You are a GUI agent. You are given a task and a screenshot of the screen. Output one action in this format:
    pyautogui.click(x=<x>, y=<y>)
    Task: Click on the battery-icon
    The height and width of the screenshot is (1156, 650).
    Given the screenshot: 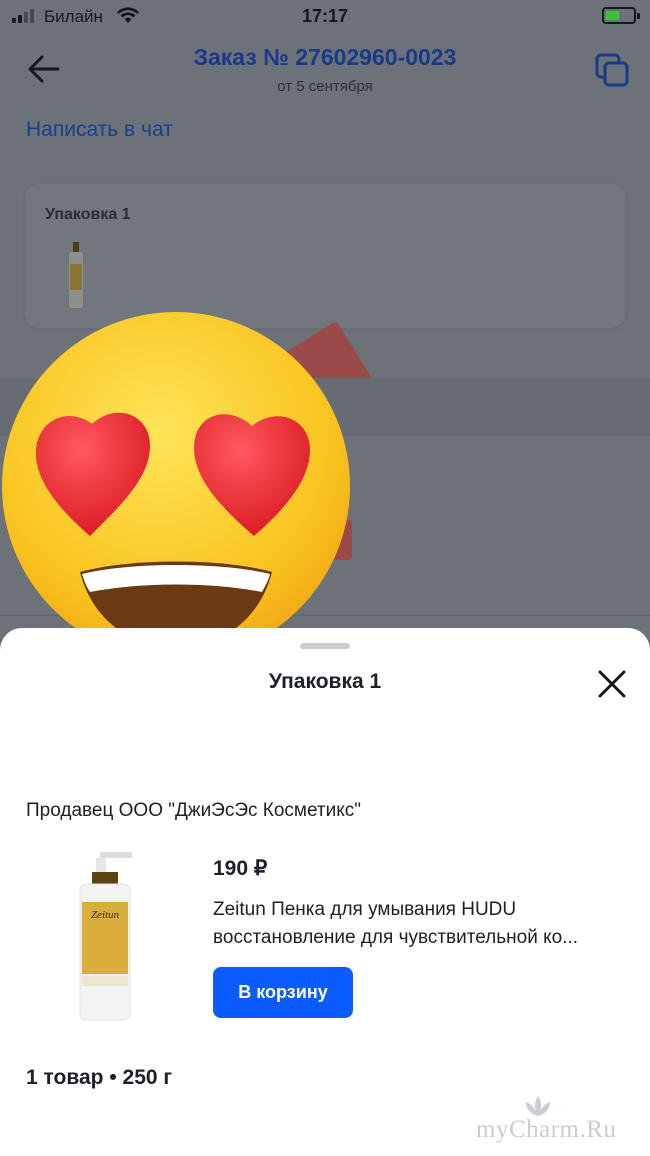 What is the action you would take?
    pyautogui.click(x=621, y=15)
    